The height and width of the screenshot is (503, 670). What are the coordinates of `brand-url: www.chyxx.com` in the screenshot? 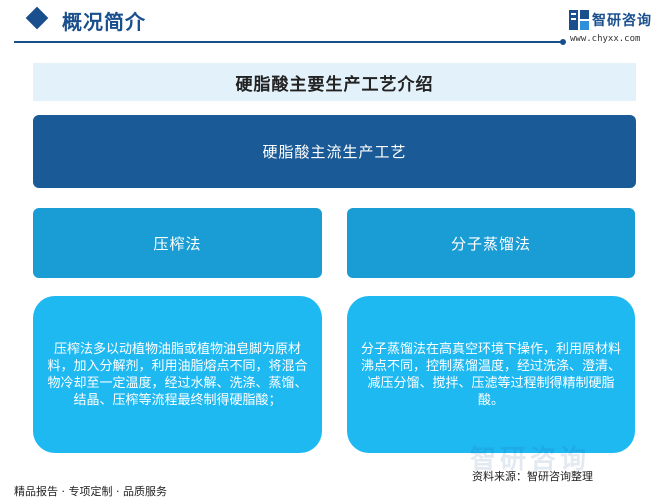 It's located at (605, 39).